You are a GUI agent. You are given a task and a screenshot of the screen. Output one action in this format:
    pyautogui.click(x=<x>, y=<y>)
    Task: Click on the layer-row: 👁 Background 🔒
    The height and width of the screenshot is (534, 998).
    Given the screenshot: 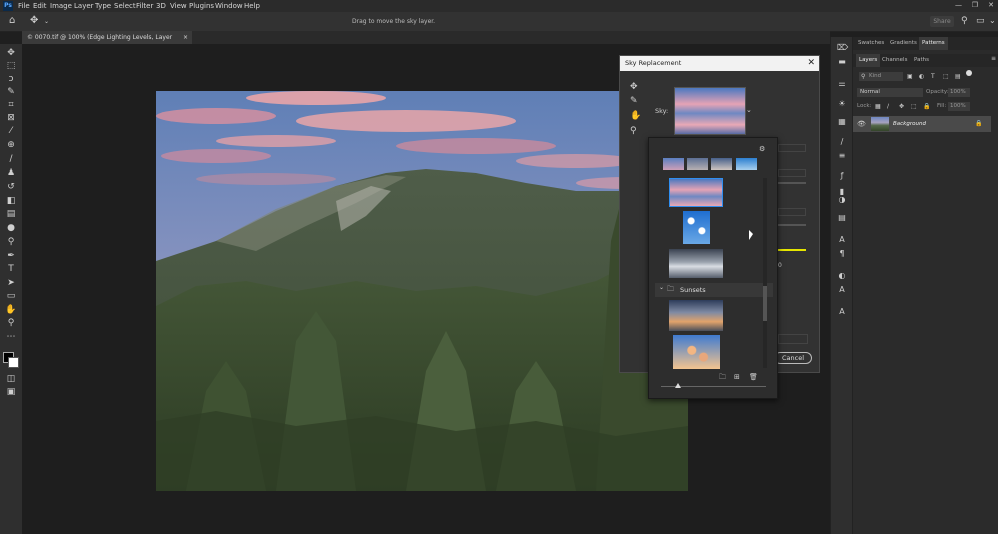 What is the action you would take?
    pyautogui.click(x=922, y=124)
    